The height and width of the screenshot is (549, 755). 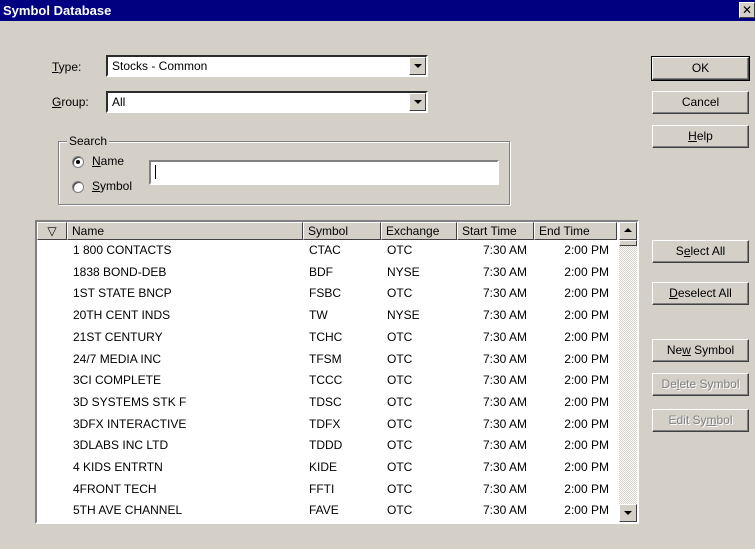 What do you see at coordinates (117, 380) in the screenshot?
I see `cell-name: 3CI COMPLETE` at bounding box center [117, 380].